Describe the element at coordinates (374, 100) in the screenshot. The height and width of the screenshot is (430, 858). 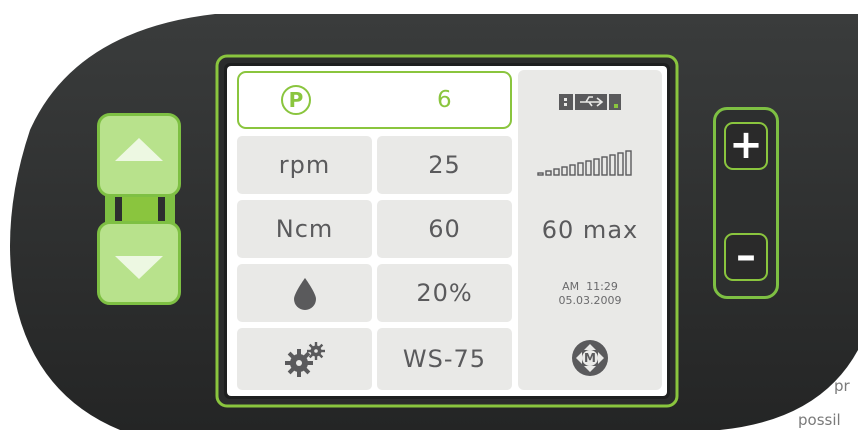
I see `program-cell: P 6` at that location.